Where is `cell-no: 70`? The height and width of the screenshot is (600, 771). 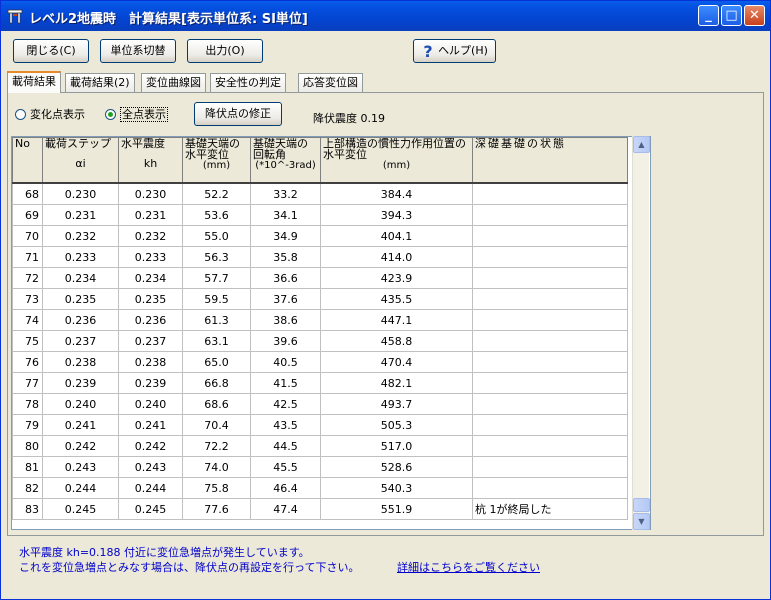 cell-no: 70 is located at coordinates (27, 236).